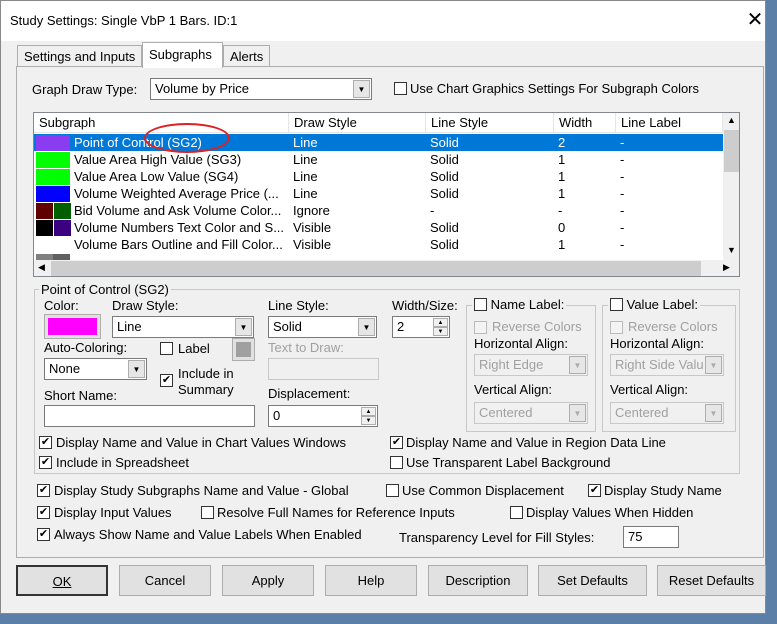 The width and height of the screenshot is (777, 624). What do you see at coordinates (261, 89) in the screenshot?
I see `graph-draw-type-select: Volume by Price ▼` at bounding box center [261, 89].